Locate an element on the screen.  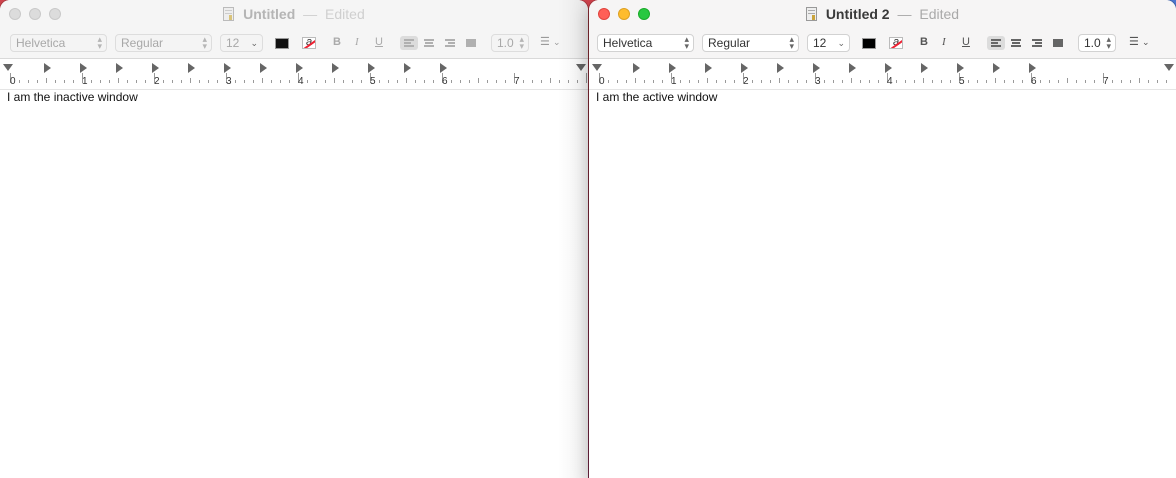
list-icon: ☰ is located at coordinates (545, 42).